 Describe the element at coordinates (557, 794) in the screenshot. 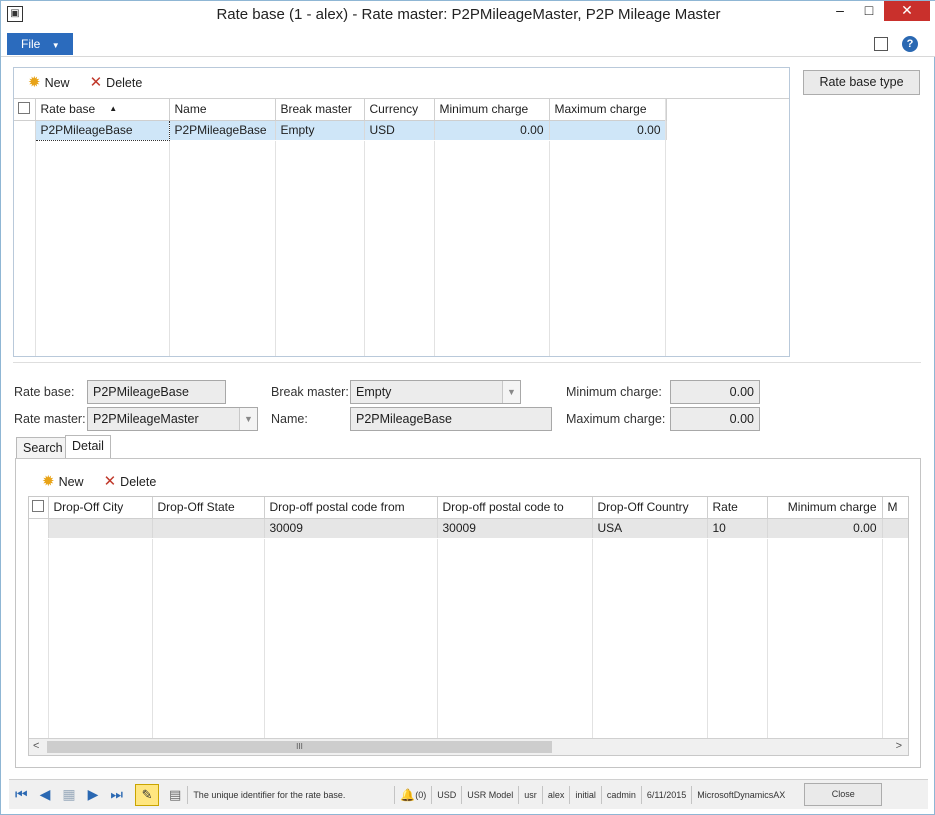

I see `status-user: alex` at that location.